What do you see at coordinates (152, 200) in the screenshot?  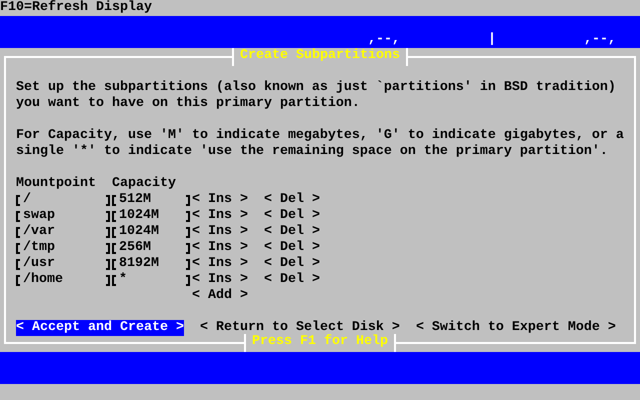 I see `input-field: 512M` at bounding box center [152, 200].